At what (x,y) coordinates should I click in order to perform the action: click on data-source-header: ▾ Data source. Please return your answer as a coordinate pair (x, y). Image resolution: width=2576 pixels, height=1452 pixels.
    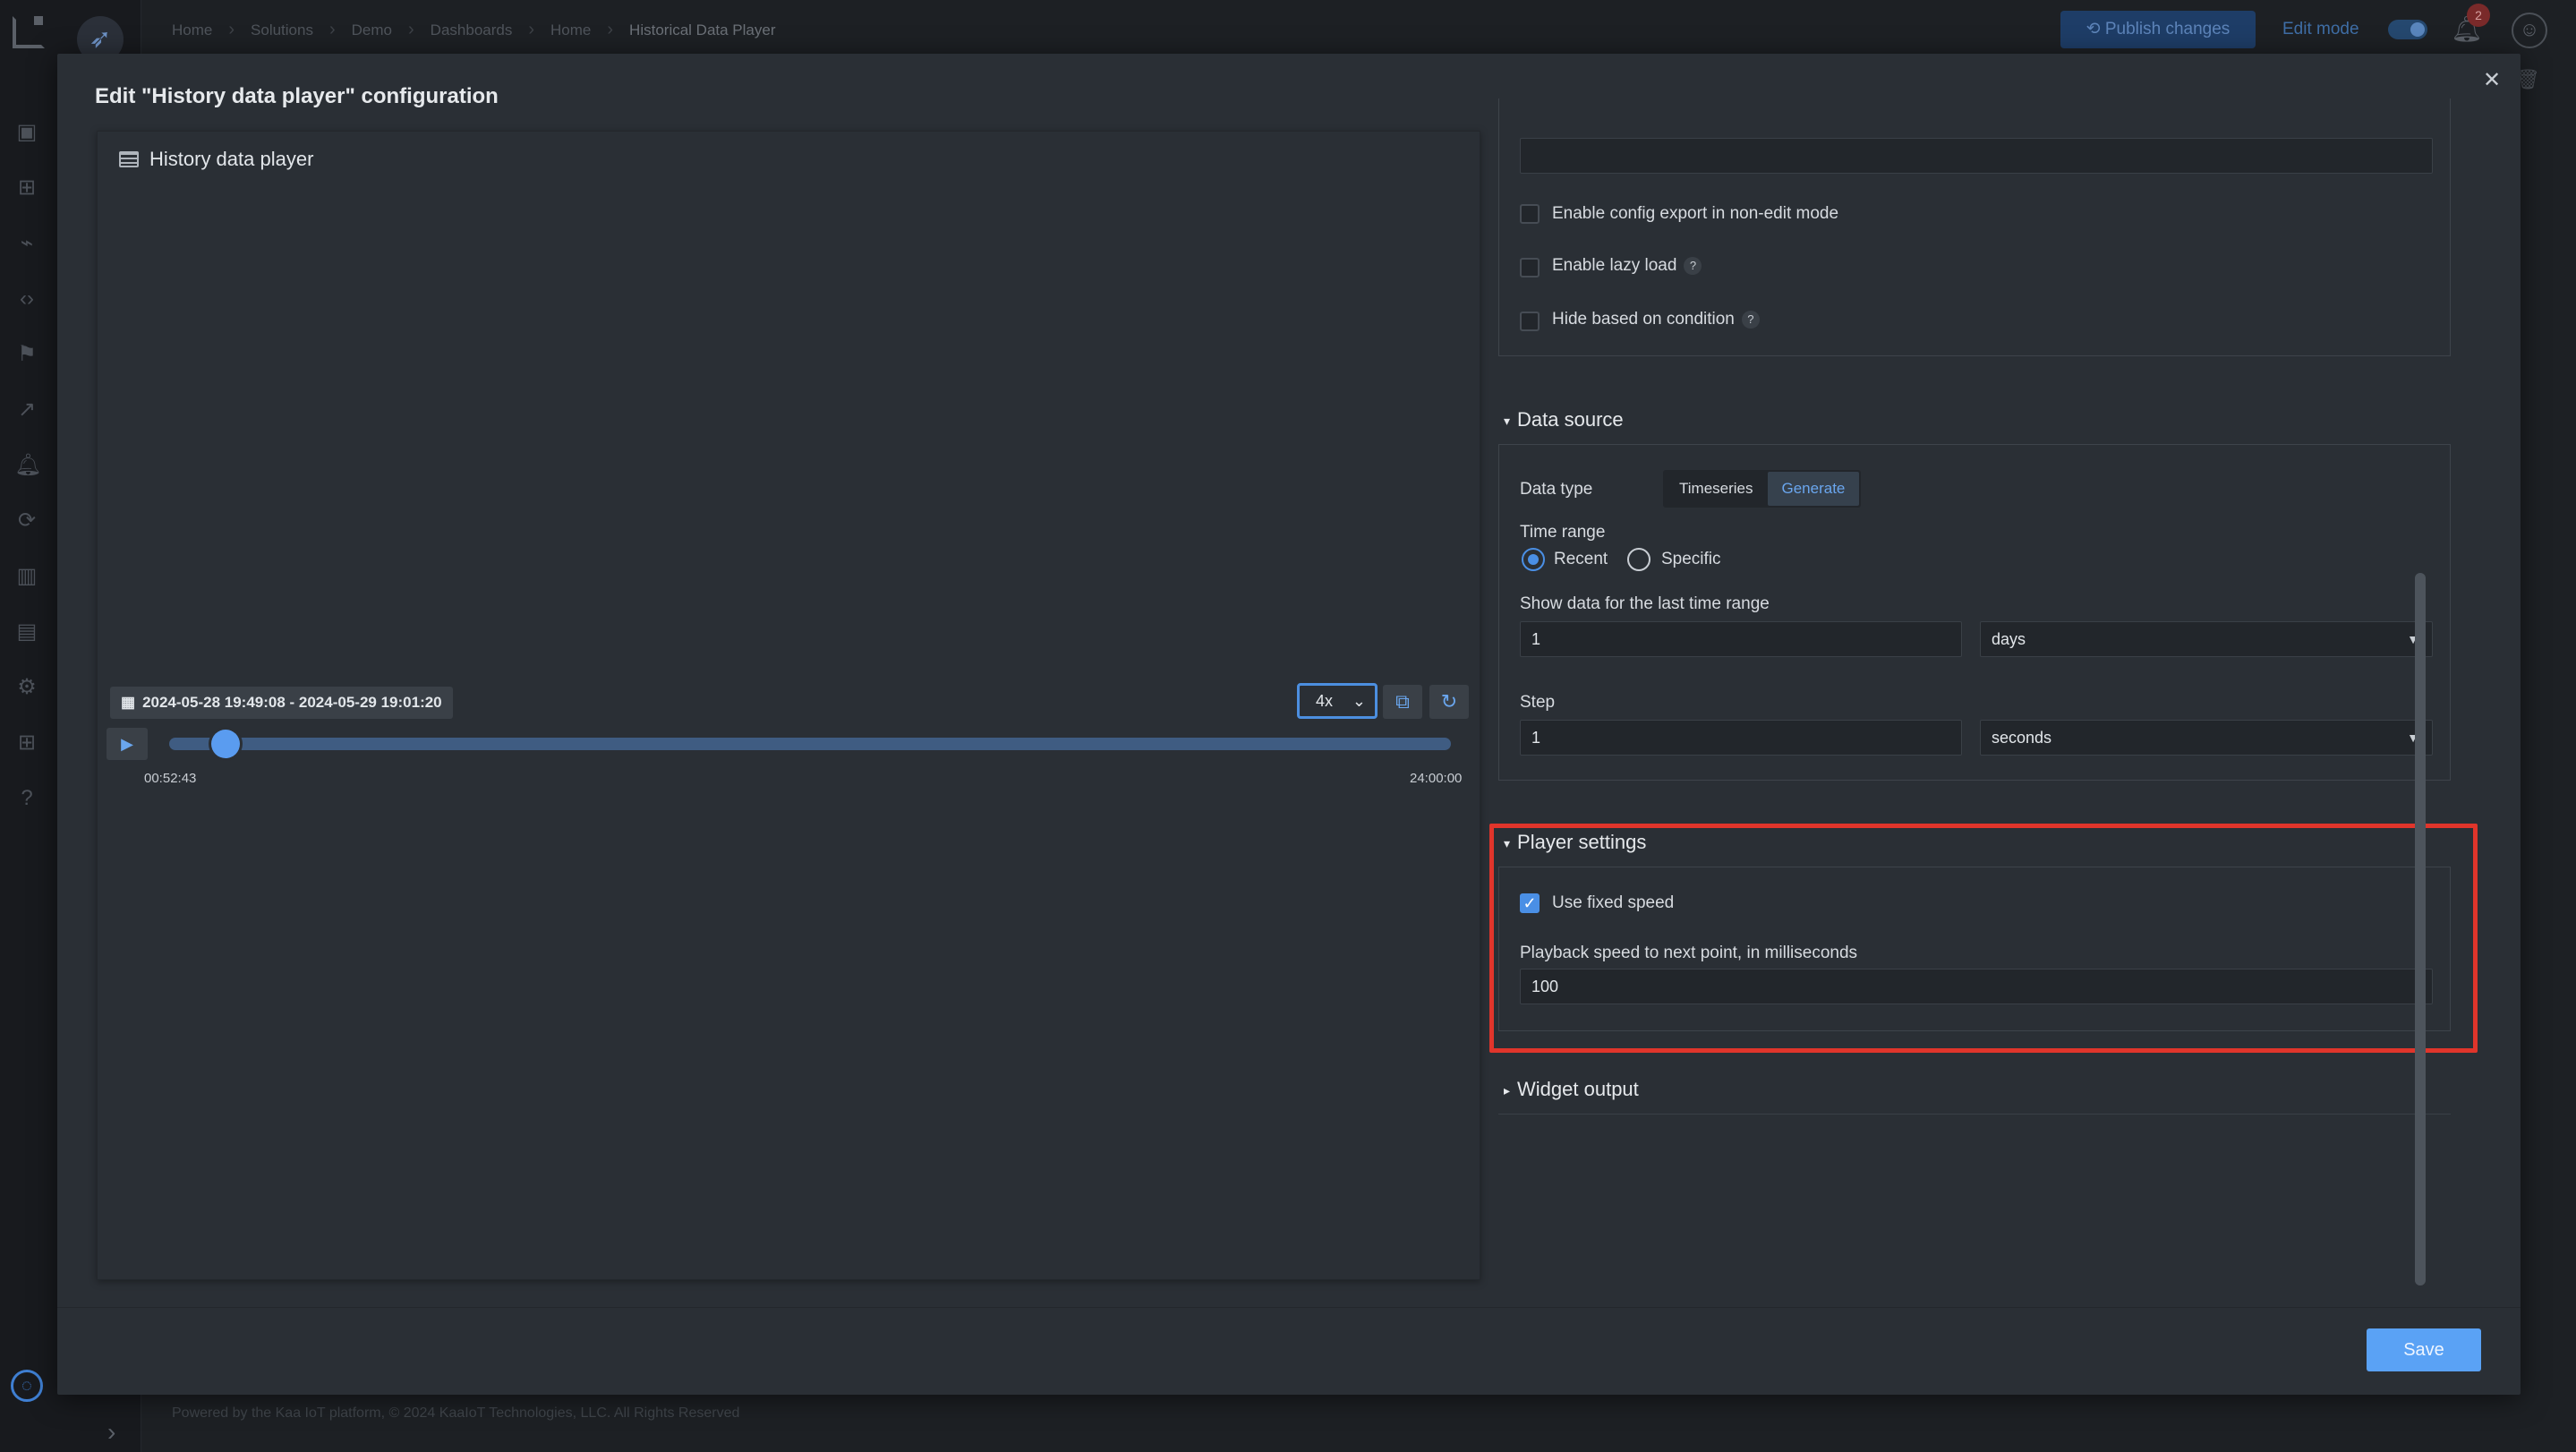
    Looking at the image, I should click on (1564, 419).